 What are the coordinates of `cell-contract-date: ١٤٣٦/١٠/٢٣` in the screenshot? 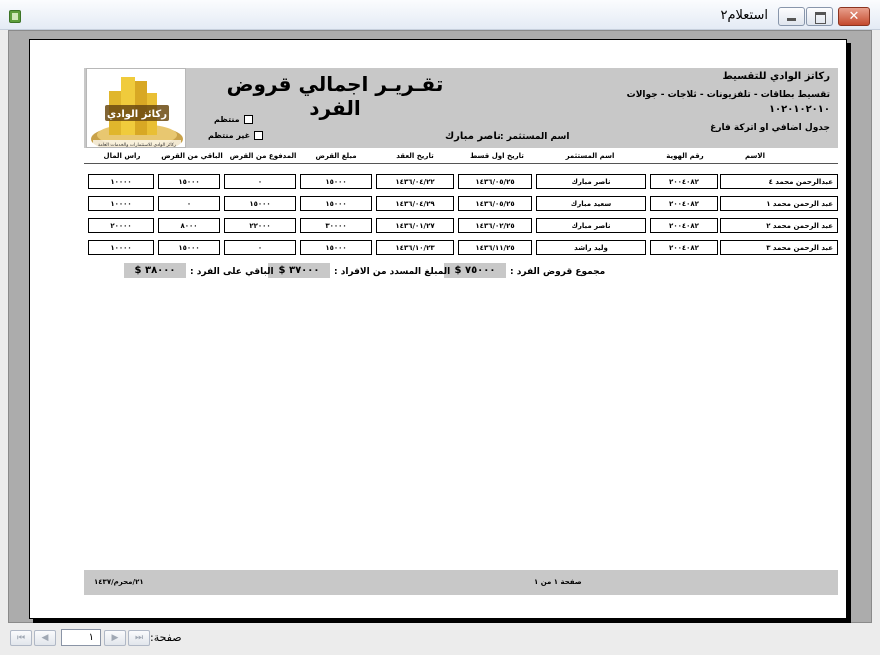 It's located at (415, 247).